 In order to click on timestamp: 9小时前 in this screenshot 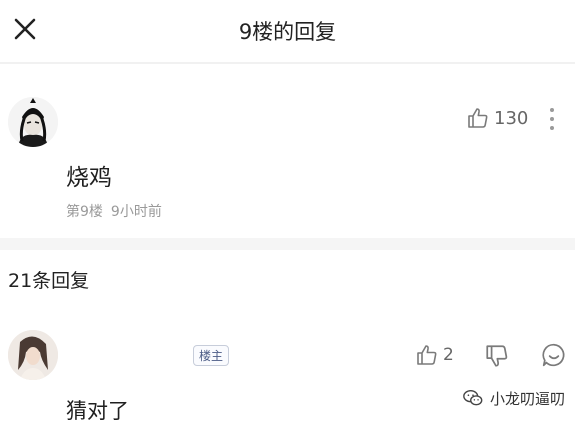, I will do `click(136, 212)`.